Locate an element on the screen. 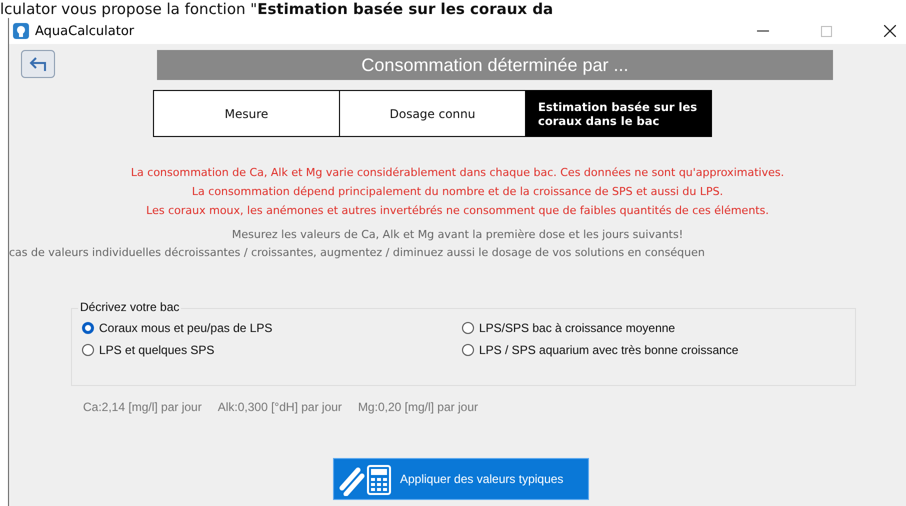  warning-text: La consommation de Ca, Alk et Mg varie considérablement dans chaque bac. Ces données ne sont qu'approximatives. is located at coordinates (457, 172).